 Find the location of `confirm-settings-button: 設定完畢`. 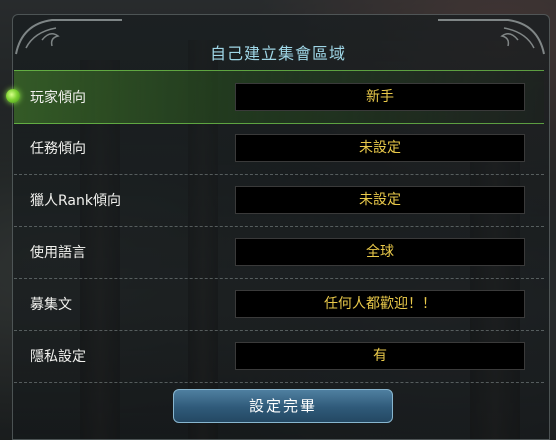

confirm-settings-button: 設定完畢 is located at coordinates (283, 406).